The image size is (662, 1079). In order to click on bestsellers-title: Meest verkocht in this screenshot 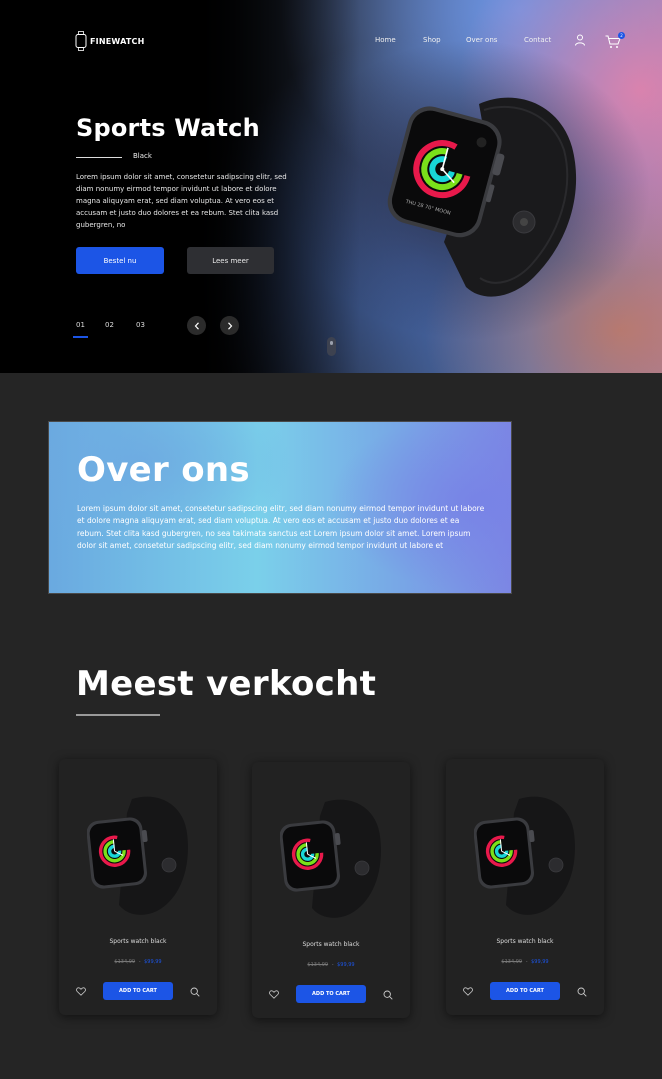, I will do `click(226, 684)`.